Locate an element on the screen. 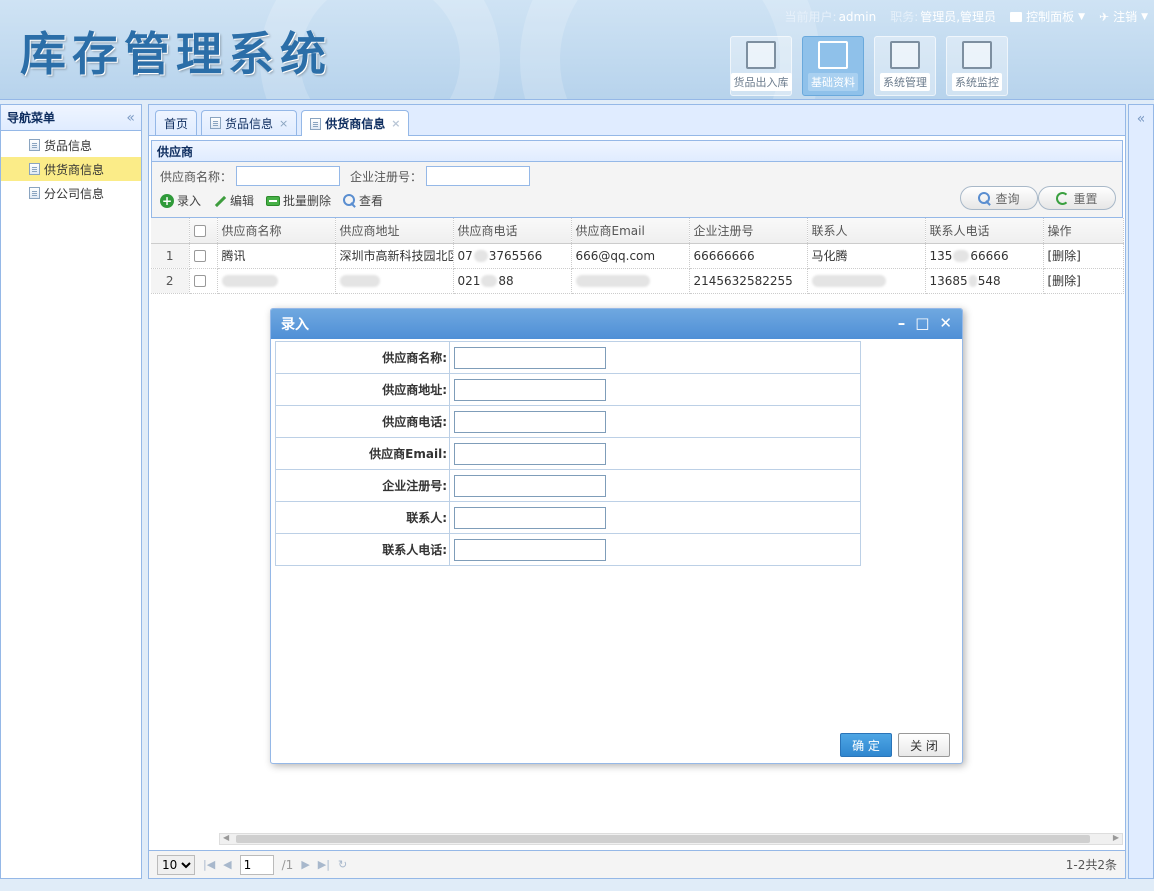 This screenshot has width=1154, height=891. row-number-header is located at coordinates (170, 231).